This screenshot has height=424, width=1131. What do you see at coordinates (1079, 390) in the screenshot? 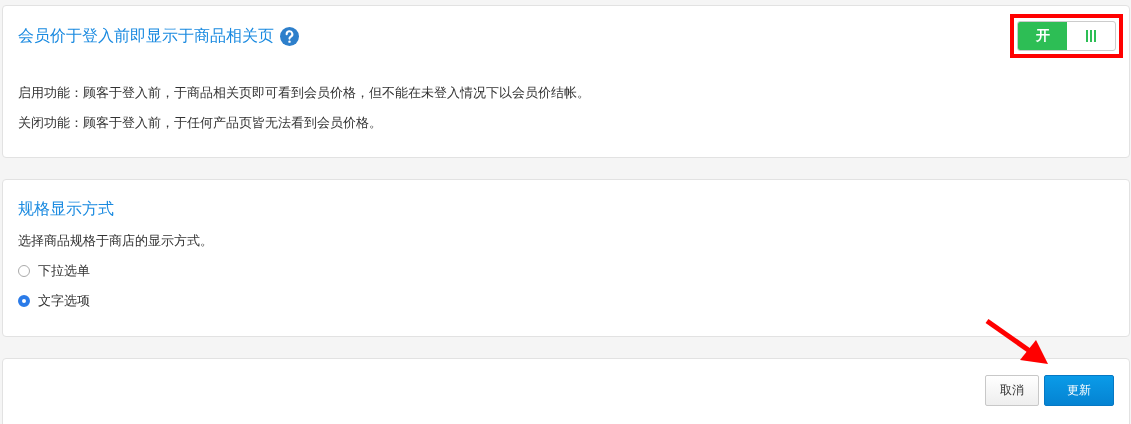
I see `update-button: 更新` at bounding box center [1079, 390].